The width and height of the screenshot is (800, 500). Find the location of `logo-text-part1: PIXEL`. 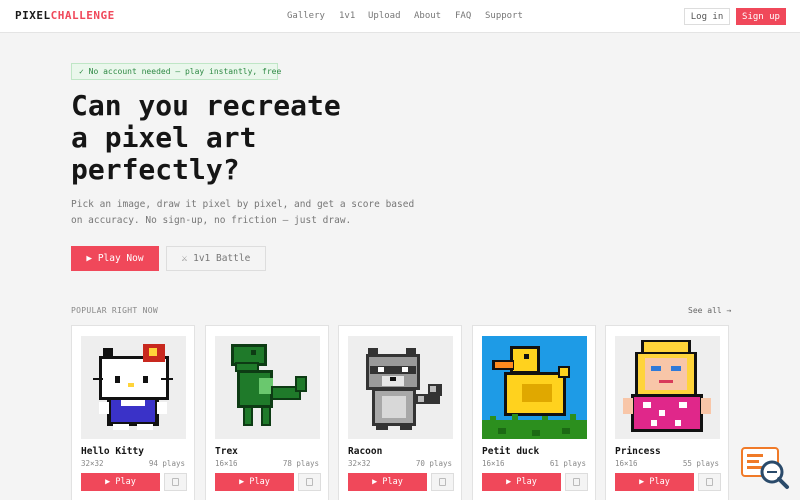

logo-text-part1: PIXEL is located at coordinates (33, 15).